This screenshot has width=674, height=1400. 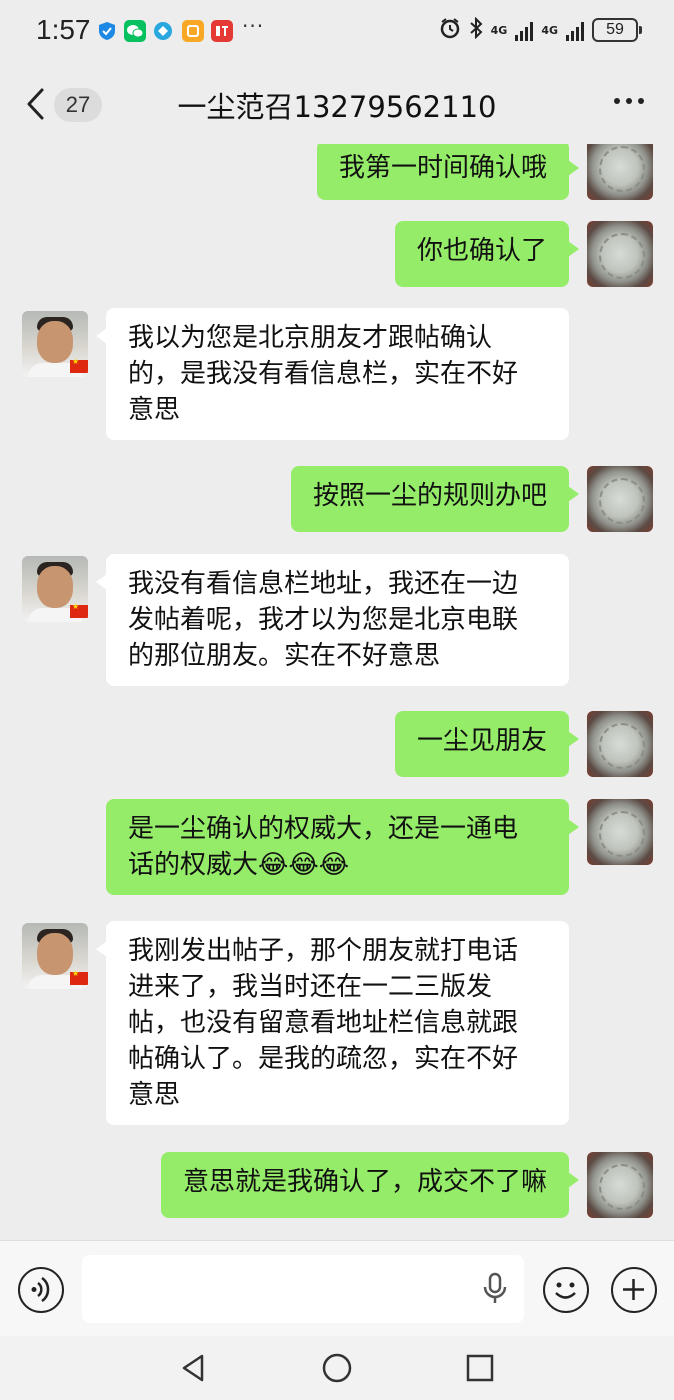 What do you see at coordinates (310, 987) in the screenshot?
I see `message-text: 进来了，我当时还在一二三版发` at bounding box center [310, 987].